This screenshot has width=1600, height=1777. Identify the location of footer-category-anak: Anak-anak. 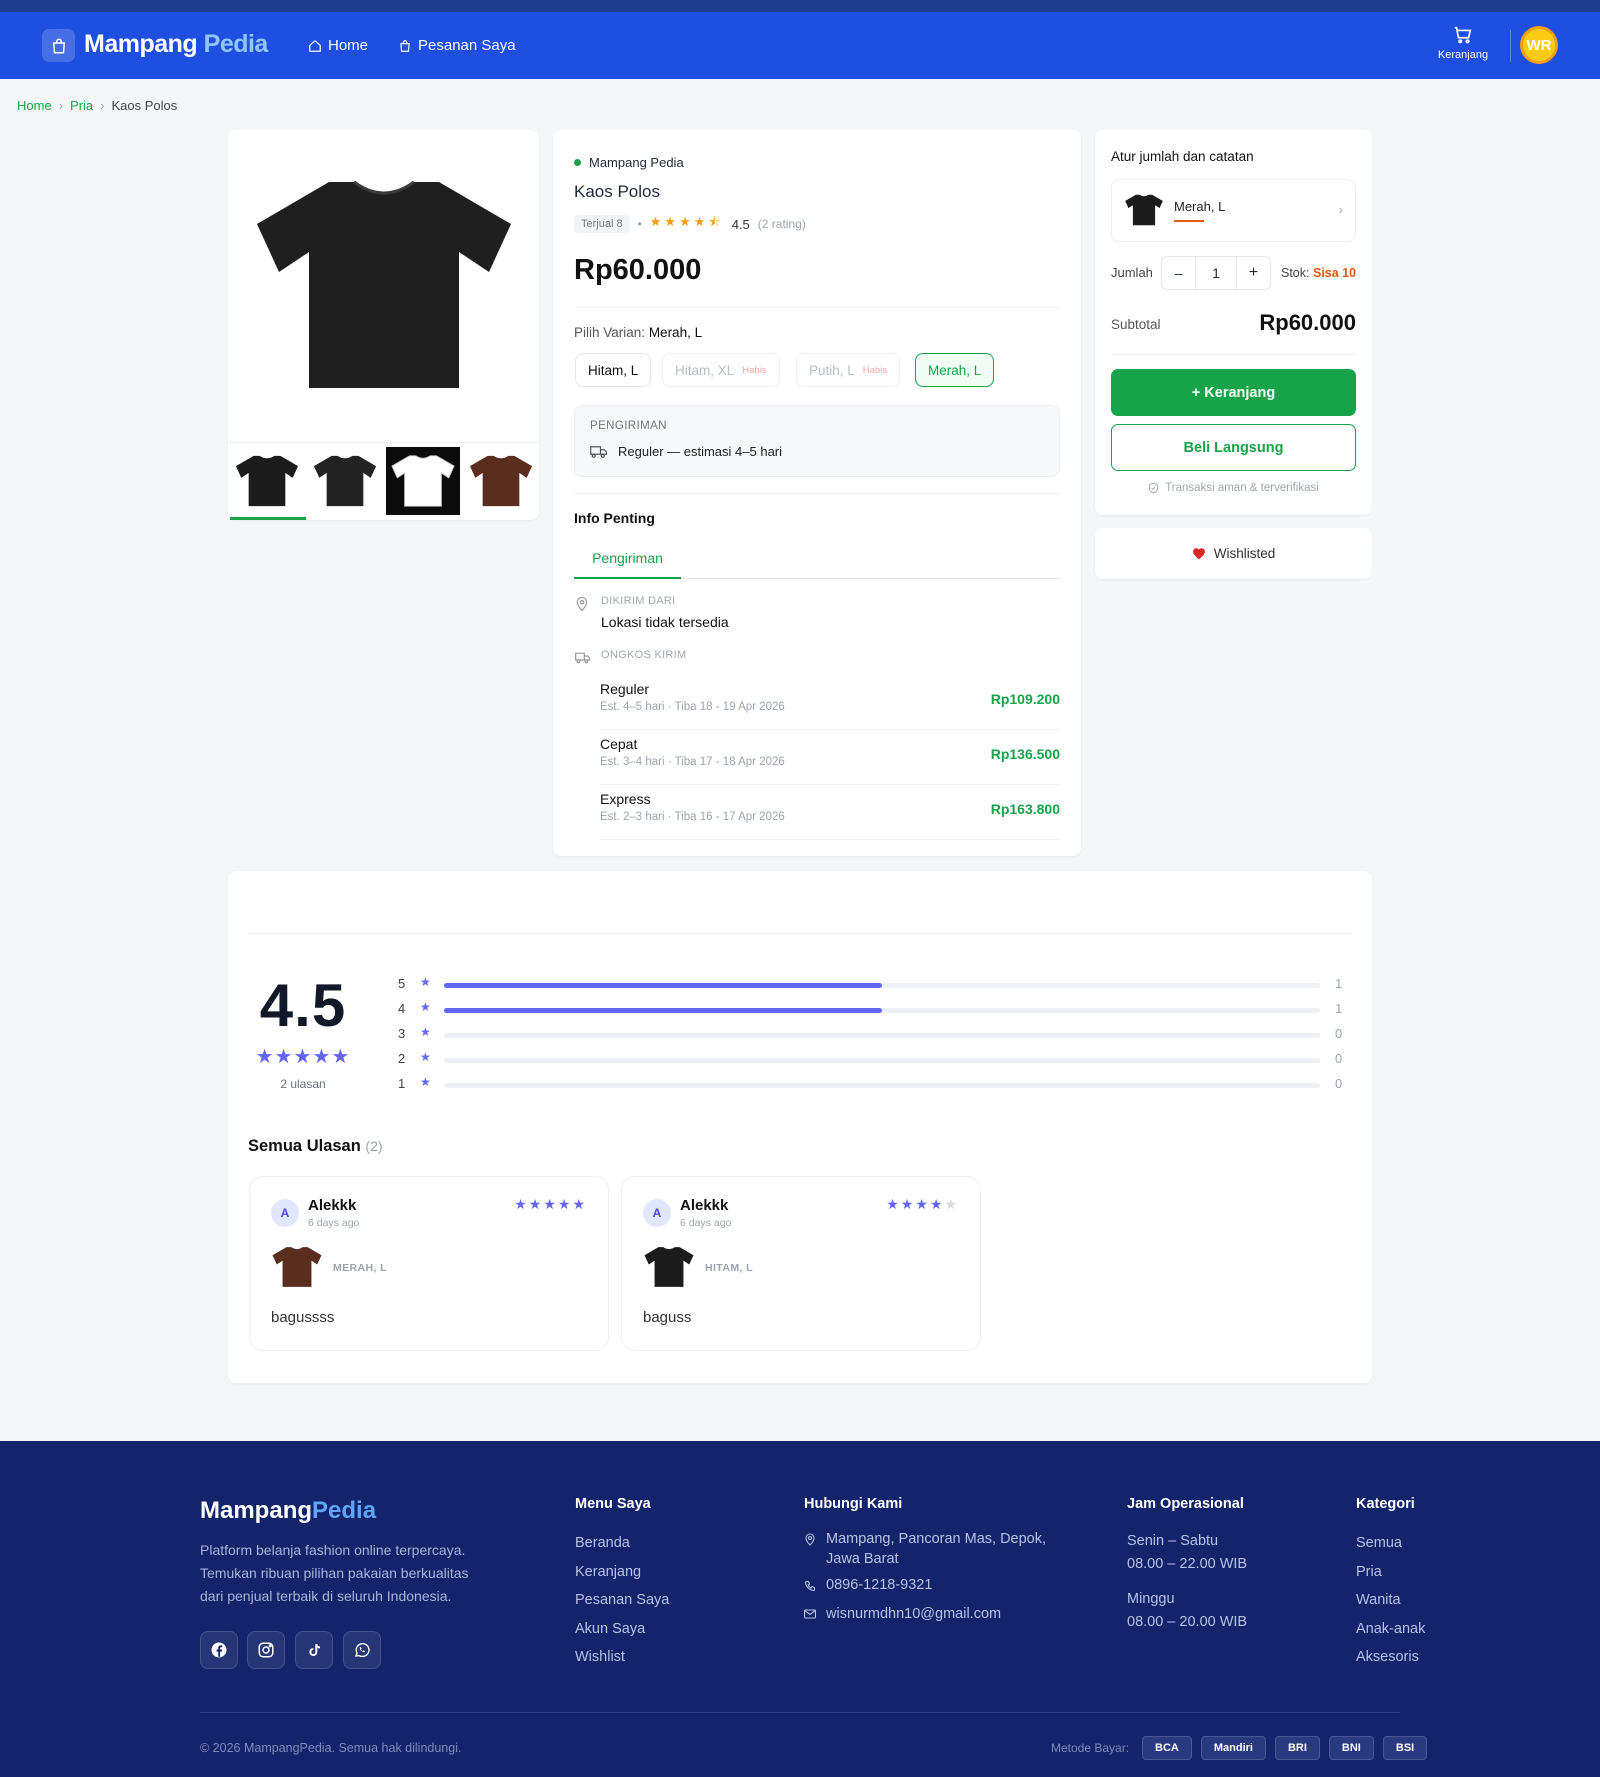
(1390, 1629).